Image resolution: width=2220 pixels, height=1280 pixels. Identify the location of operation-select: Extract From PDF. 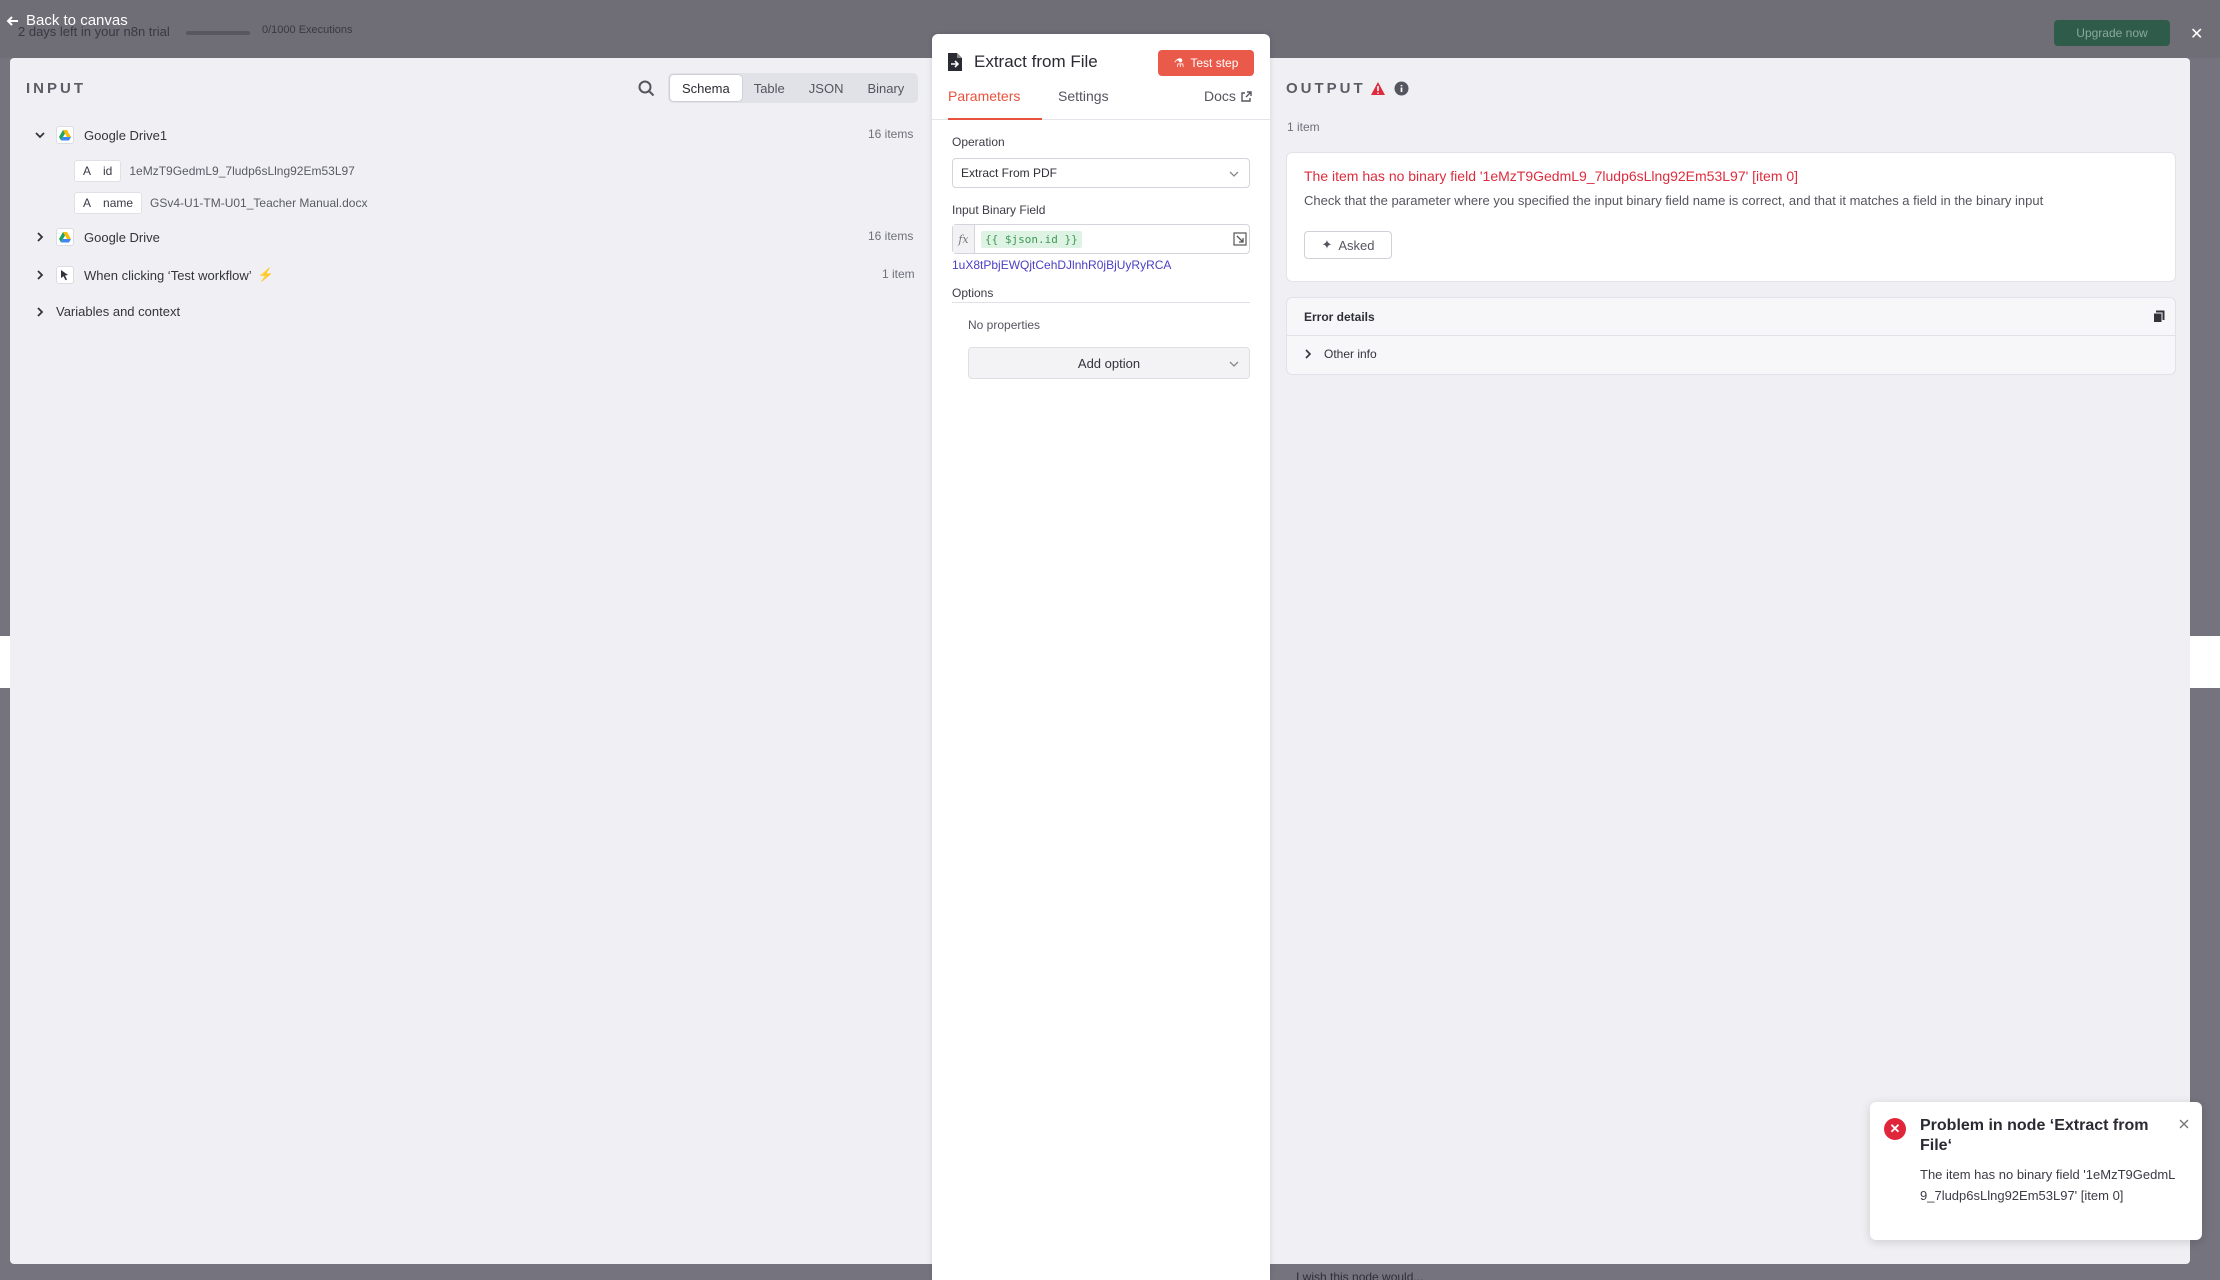
(1101, 173).